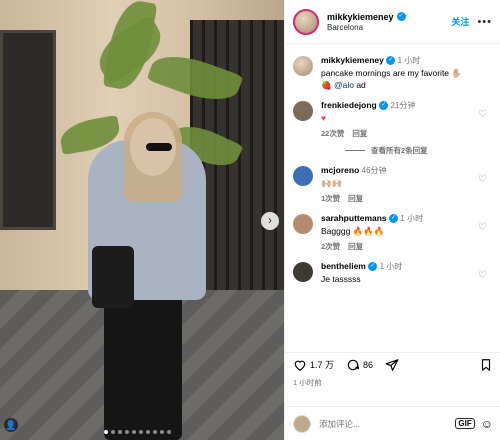 The height and width of the screenshot is (440, 500). Describe the element at coordinates (344, 85) in the screenshot. I see `caption-mention-link: @alo` at that location.